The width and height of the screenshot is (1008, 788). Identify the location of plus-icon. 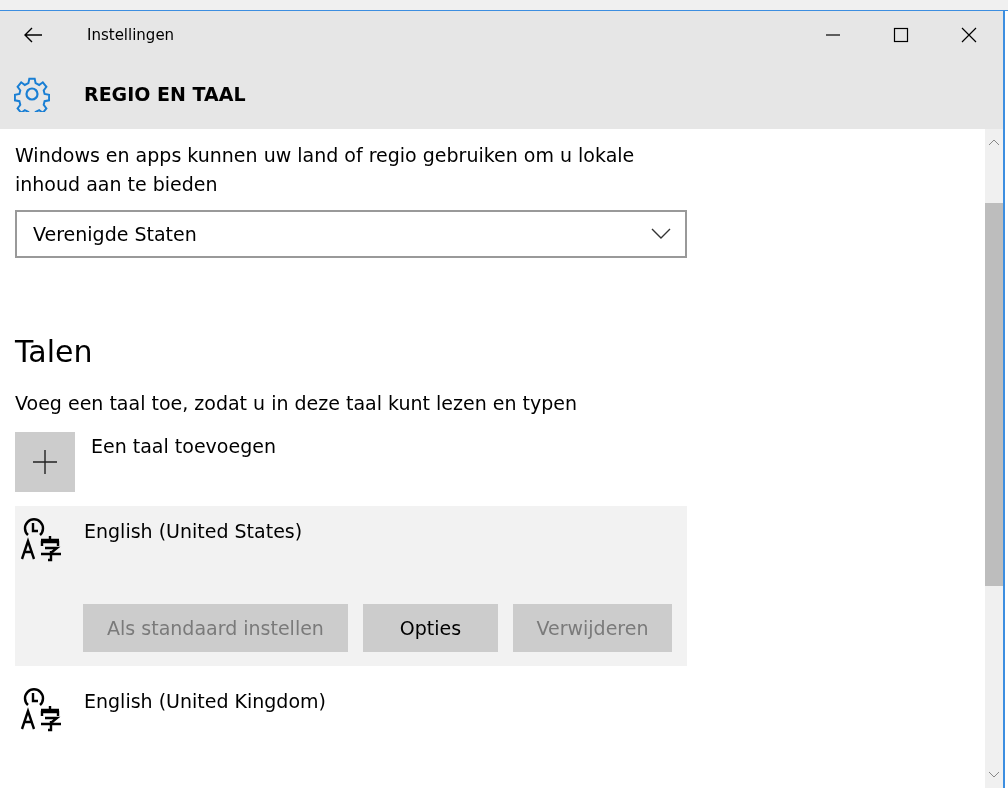
(45, 462).